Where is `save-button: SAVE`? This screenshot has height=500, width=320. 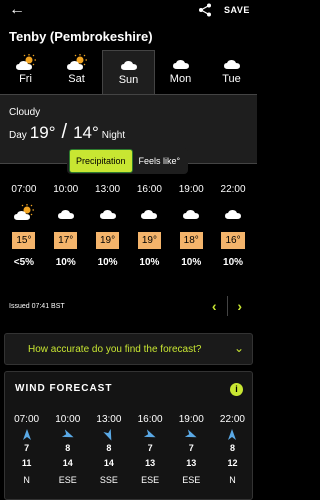
save-button: SAVE is located at coordinates (237, 10).